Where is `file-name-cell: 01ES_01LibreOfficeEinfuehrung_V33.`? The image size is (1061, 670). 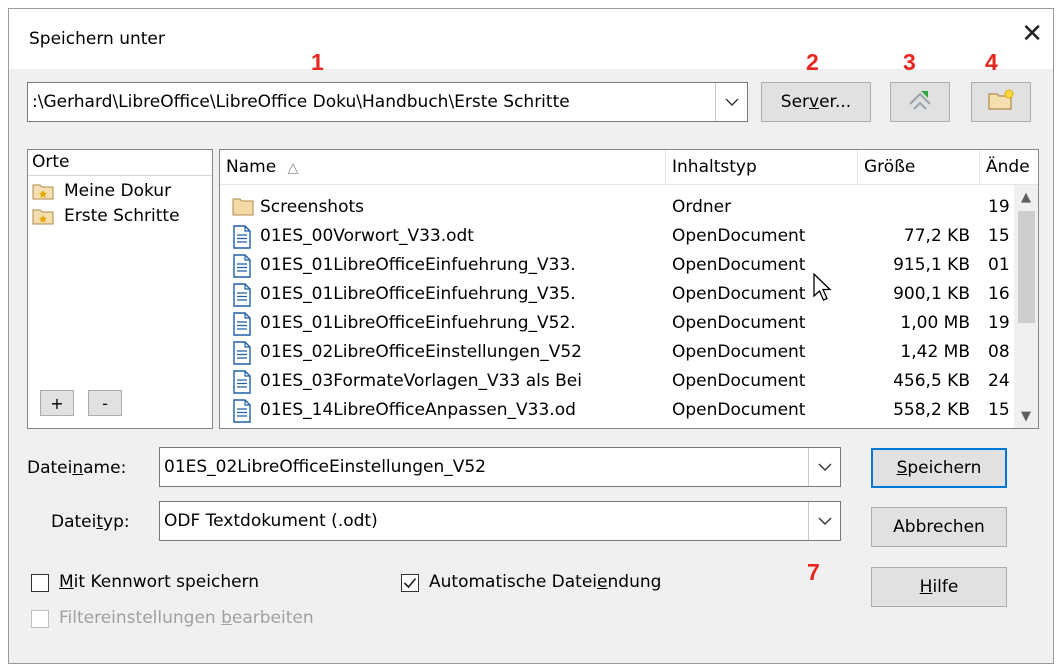
file-name-cell: 01ES_01LibreOfficeEinfuehrung_V33. is located at coordinates (418, 265).